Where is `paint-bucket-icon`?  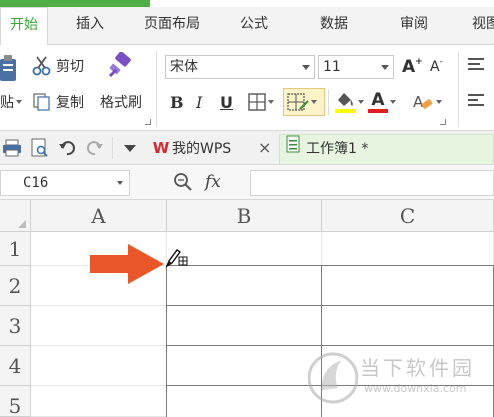 paint-bucket-icon is located at coordinates (345, 103).